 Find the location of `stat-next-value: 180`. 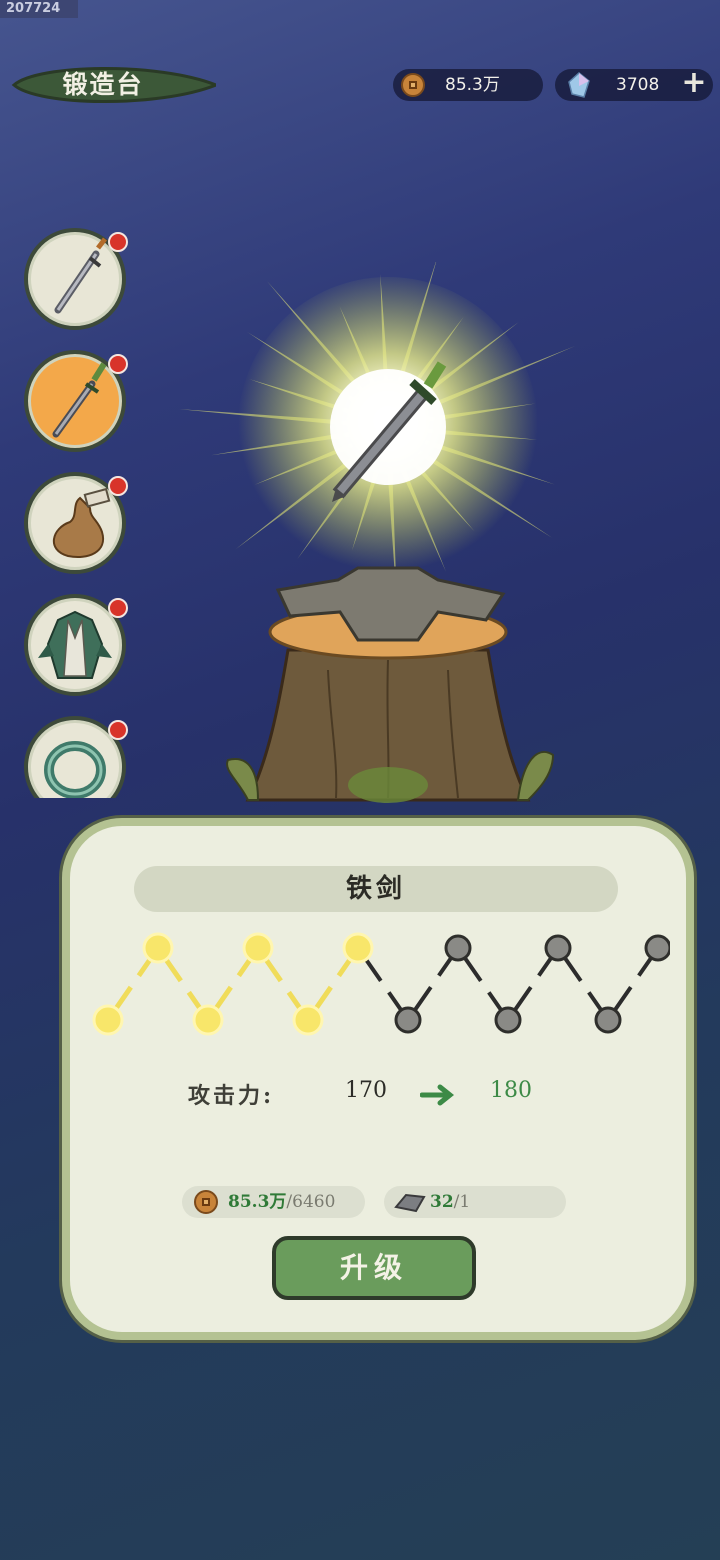

stat-next-value: 180 is located at coordinates (511, 1090).